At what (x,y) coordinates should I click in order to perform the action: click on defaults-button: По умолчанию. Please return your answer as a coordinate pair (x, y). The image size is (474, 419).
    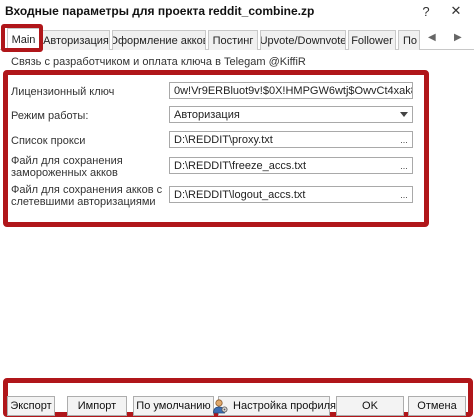
    Looking at the image, I should click on (173, 406).